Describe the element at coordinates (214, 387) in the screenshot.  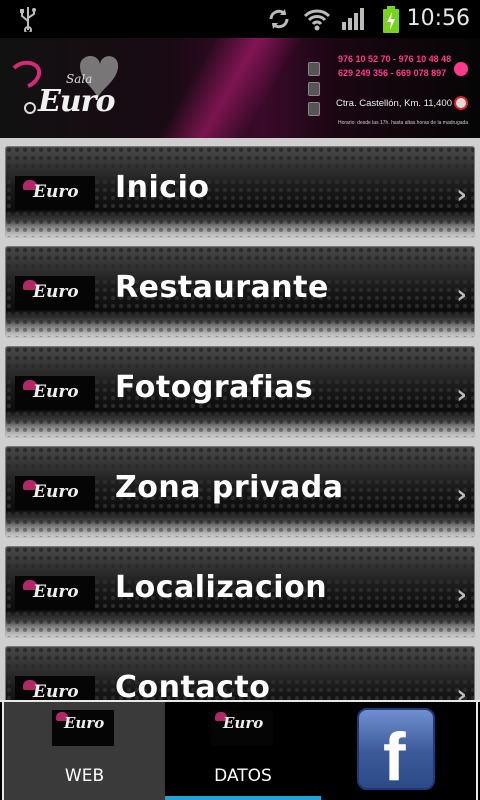
I see `menu-item-label: Fotografias` at that location.